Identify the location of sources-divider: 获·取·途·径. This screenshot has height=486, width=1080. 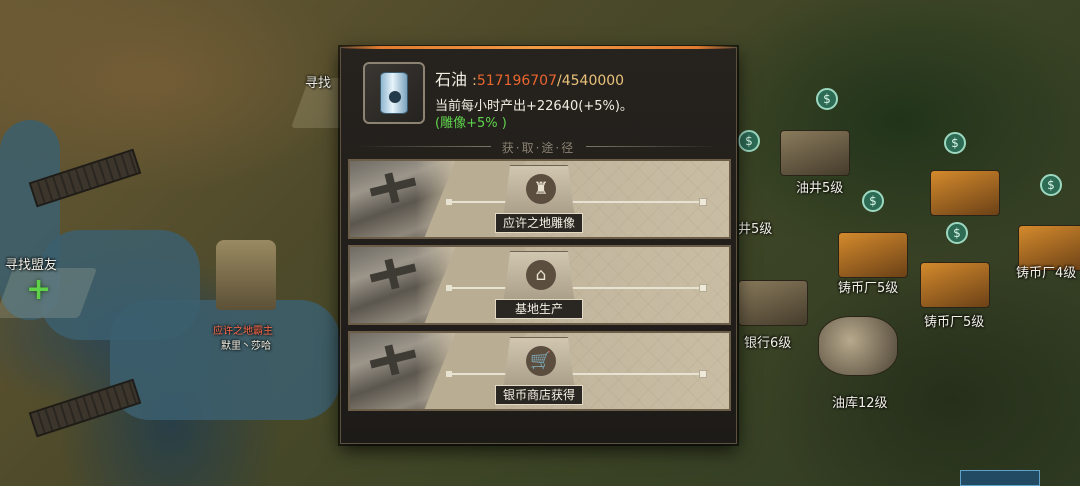
(538, 147).